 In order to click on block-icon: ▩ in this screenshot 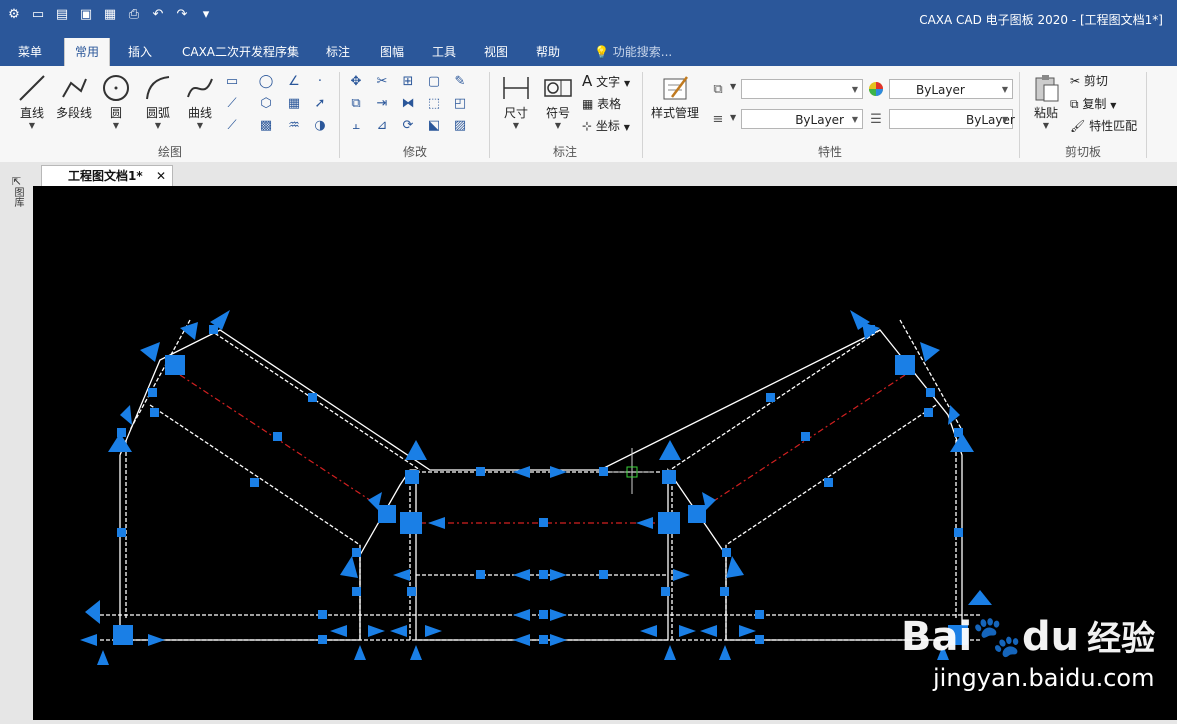, I will do `click(266, 126)`.